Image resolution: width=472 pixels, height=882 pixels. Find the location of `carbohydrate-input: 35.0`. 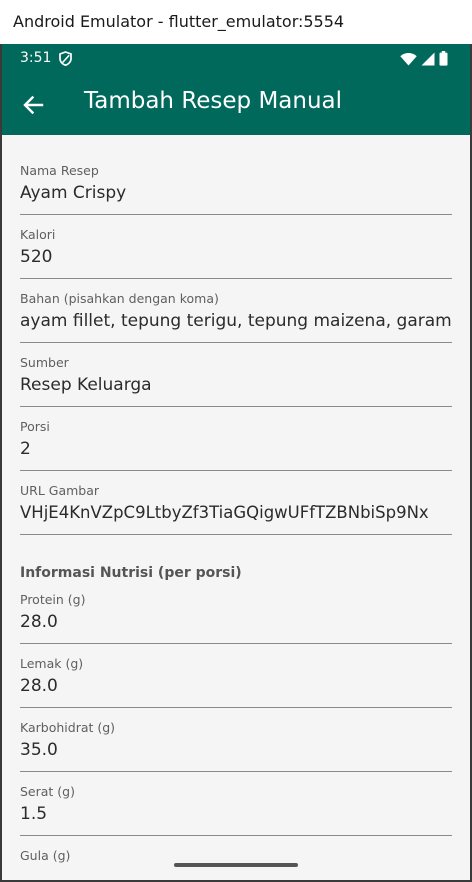

carbohydrate-input: 35.0 is located at coordinates (236, 750).